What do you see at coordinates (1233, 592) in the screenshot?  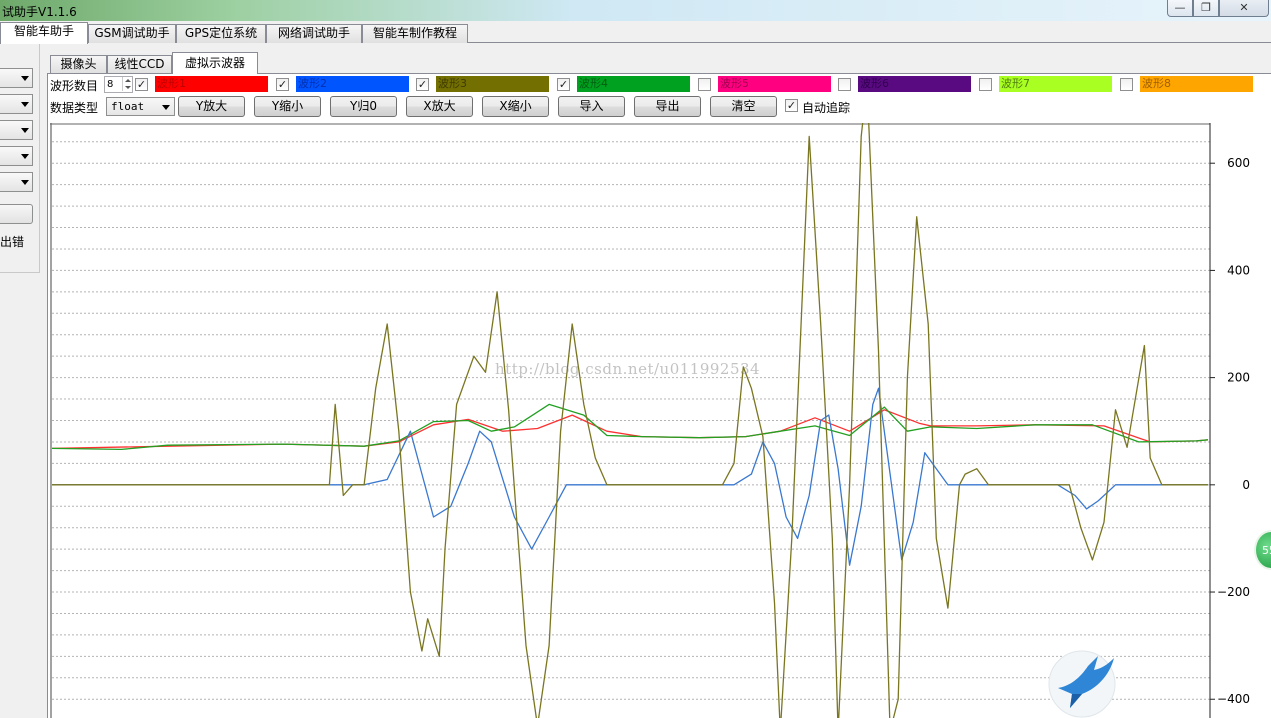 I see `y-tick-label: −200` at bounding box center [1233, 592].